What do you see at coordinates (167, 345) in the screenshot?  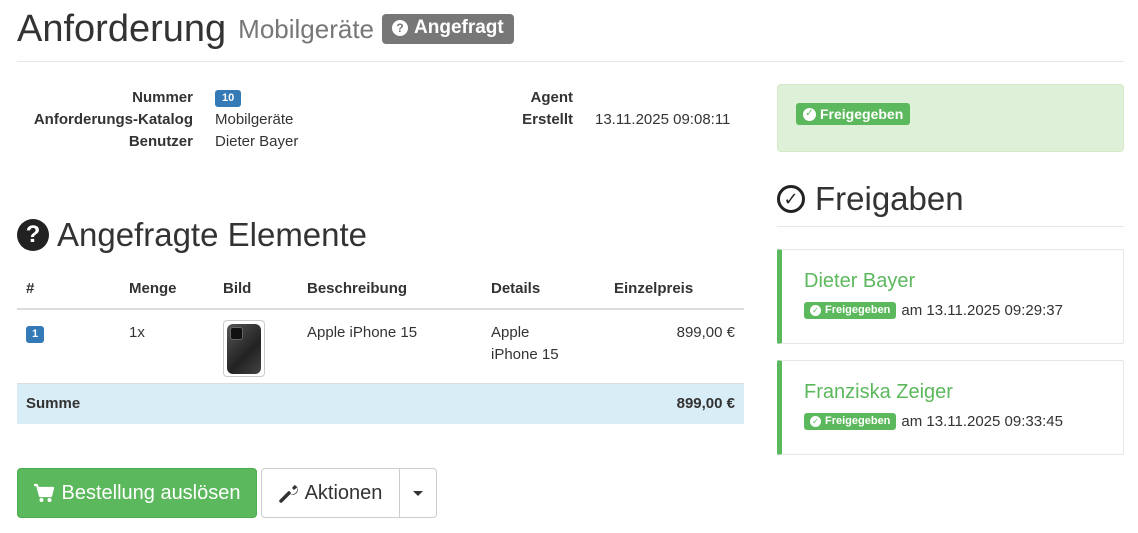 I see `cell-quantity: 1x` at bounding box center [167, 345].